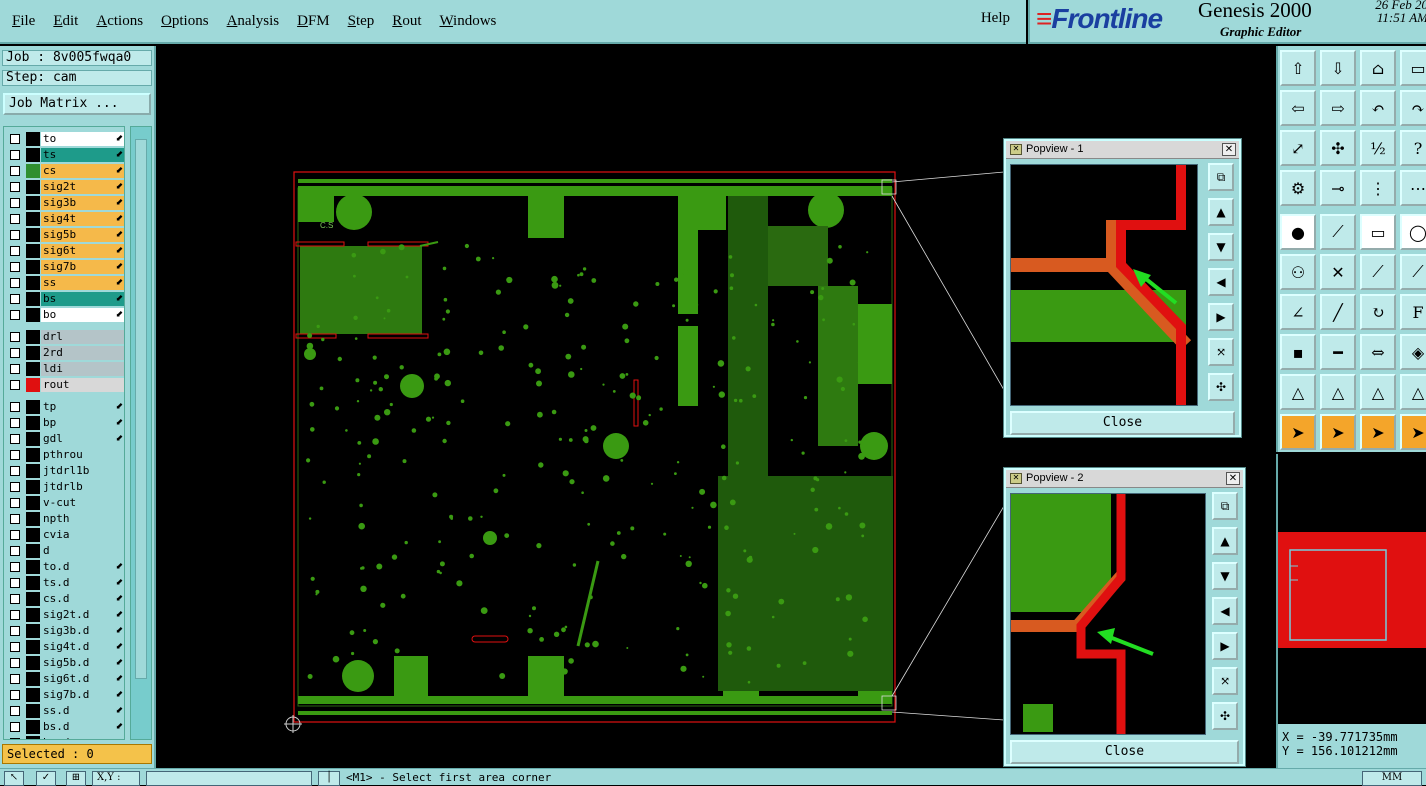  What do you see at coordinates (64, 439) in the screenshot?
I see `layer-row: gdl ⬋` at bounding box center [64, 439].